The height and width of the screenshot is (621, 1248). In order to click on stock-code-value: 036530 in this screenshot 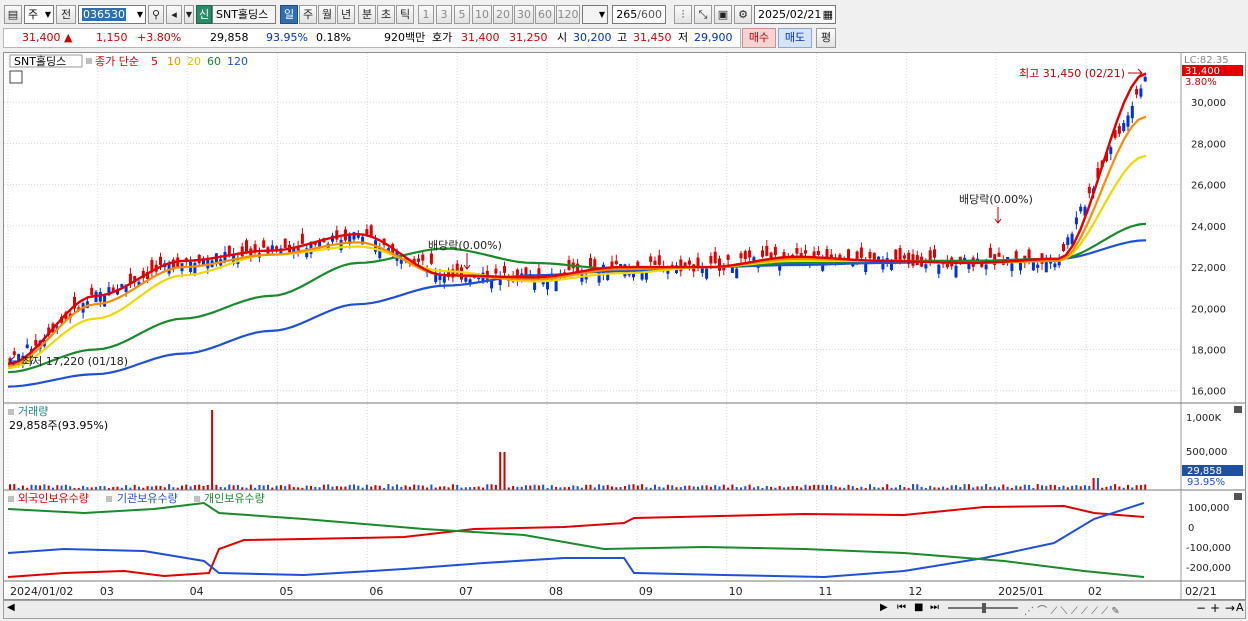, I will do `click(104, 14)`.